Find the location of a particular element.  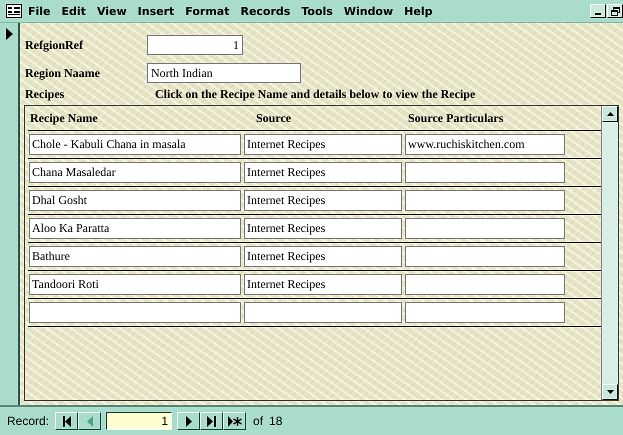

scroll-down-button is located at coordinates (610, 392).